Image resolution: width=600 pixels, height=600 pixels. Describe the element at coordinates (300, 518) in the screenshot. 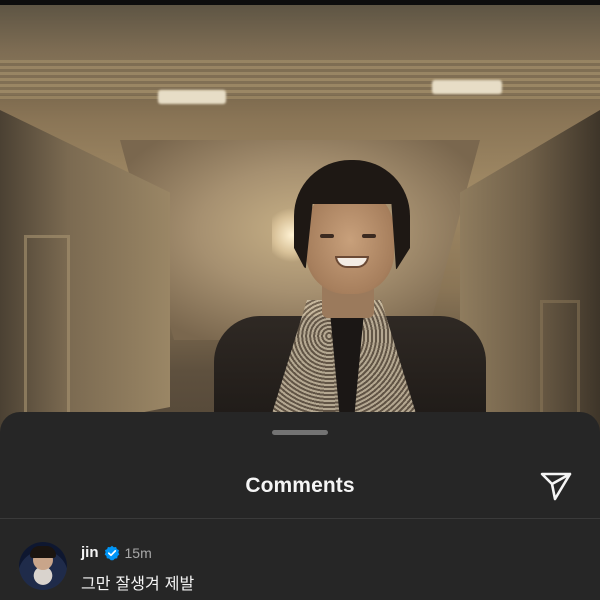

I see `divider` at that location.